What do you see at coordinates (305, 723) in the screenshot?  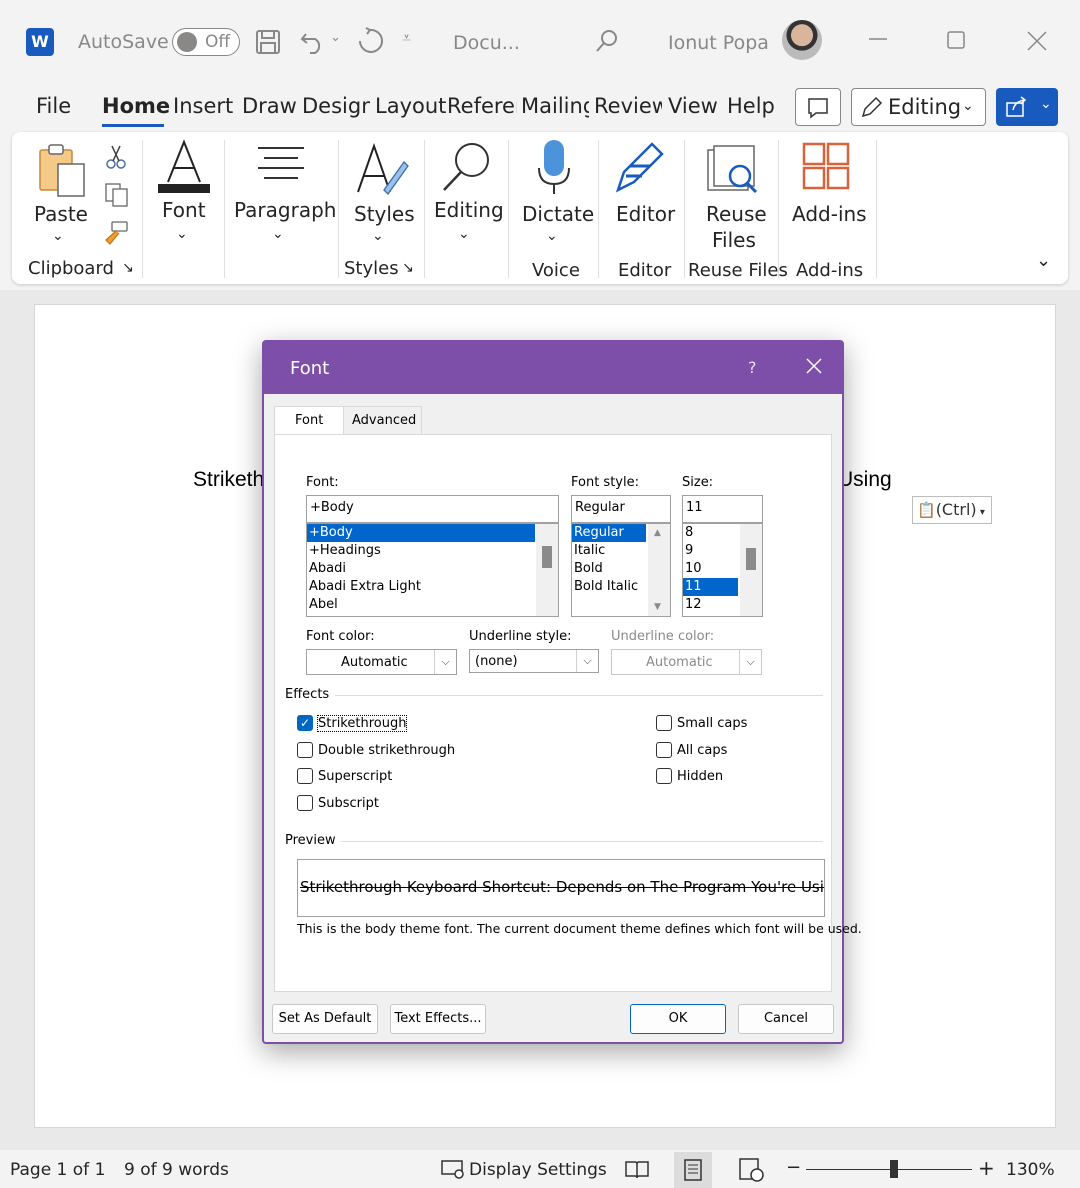 I see `strikethrough-checkbox: ✓` at bounding box center [305, 723].